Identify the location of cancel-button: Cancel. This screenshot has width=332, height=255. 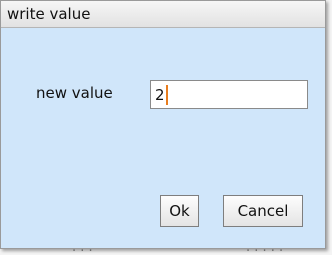
(263, 211).